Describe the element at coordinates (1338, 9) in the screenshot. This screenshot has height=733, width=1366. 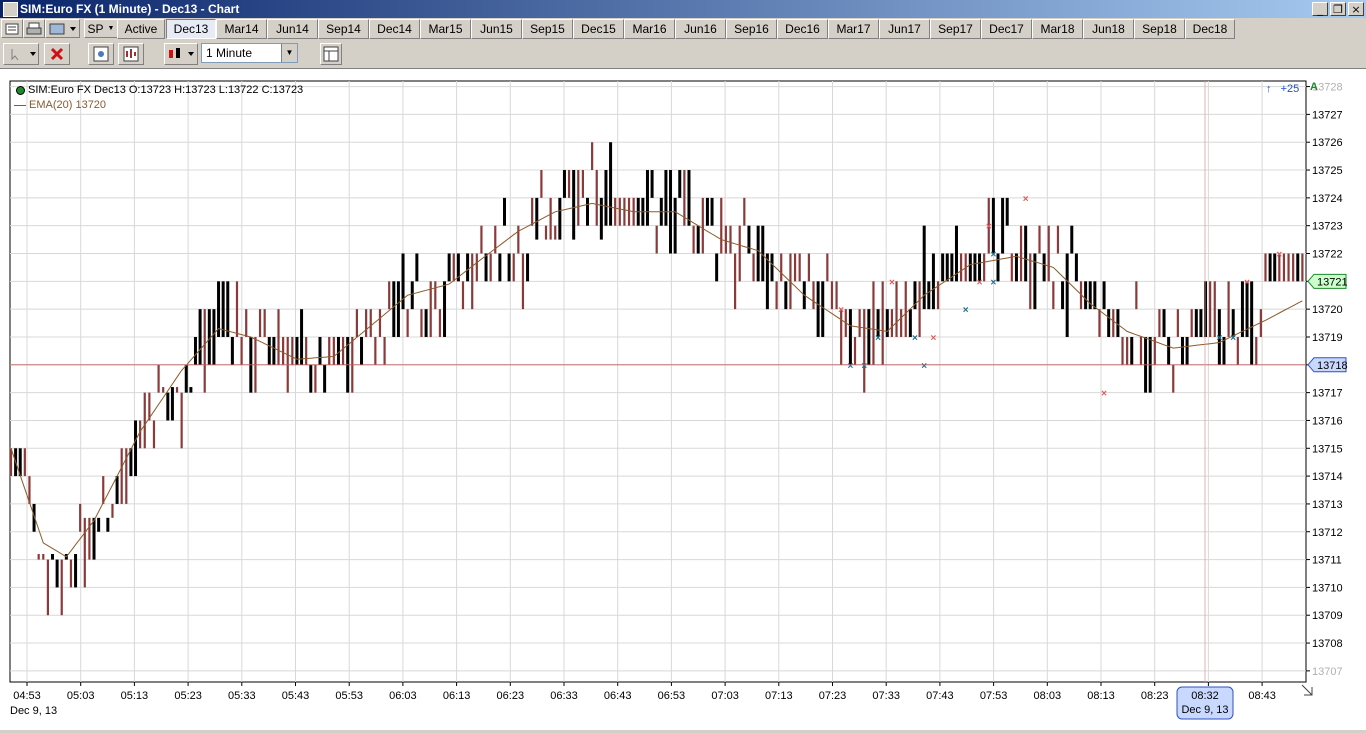
I see `restore-button: ❐` at that location.